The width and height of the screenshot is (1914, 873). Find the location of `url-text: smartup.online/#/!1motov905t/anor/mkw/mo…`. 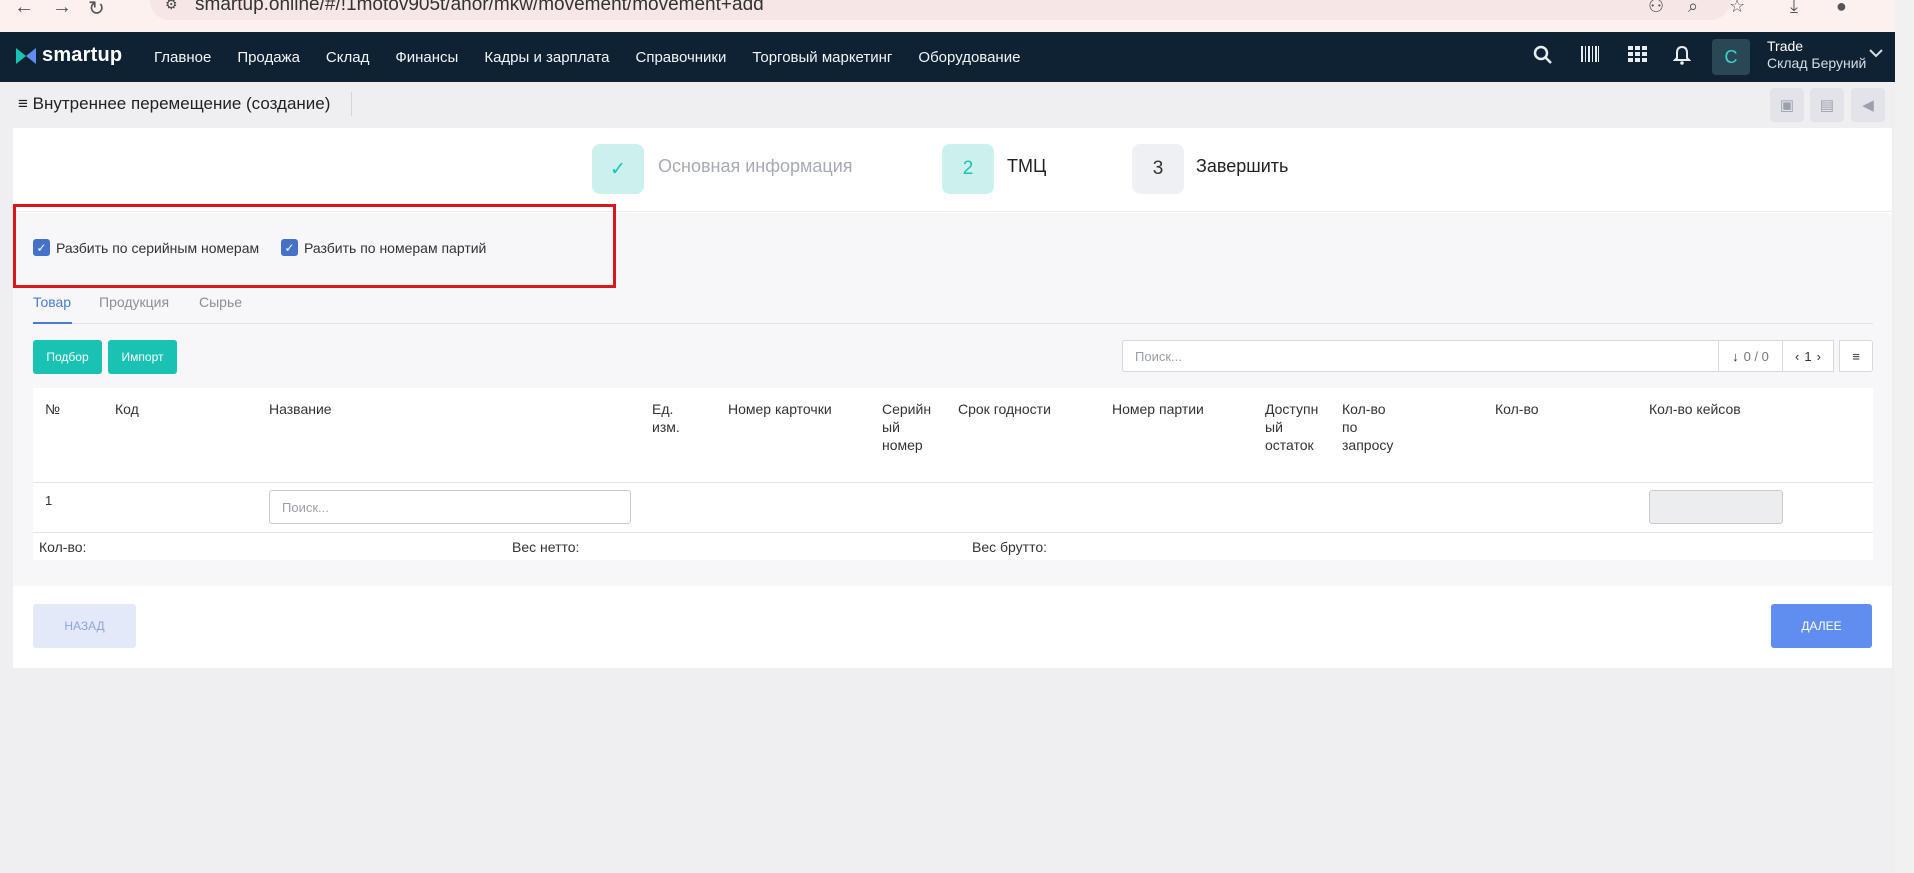

url-text: smartup.online/#/!1motov905t/anor/mkw/mo… is located at coordinates (479, 8).